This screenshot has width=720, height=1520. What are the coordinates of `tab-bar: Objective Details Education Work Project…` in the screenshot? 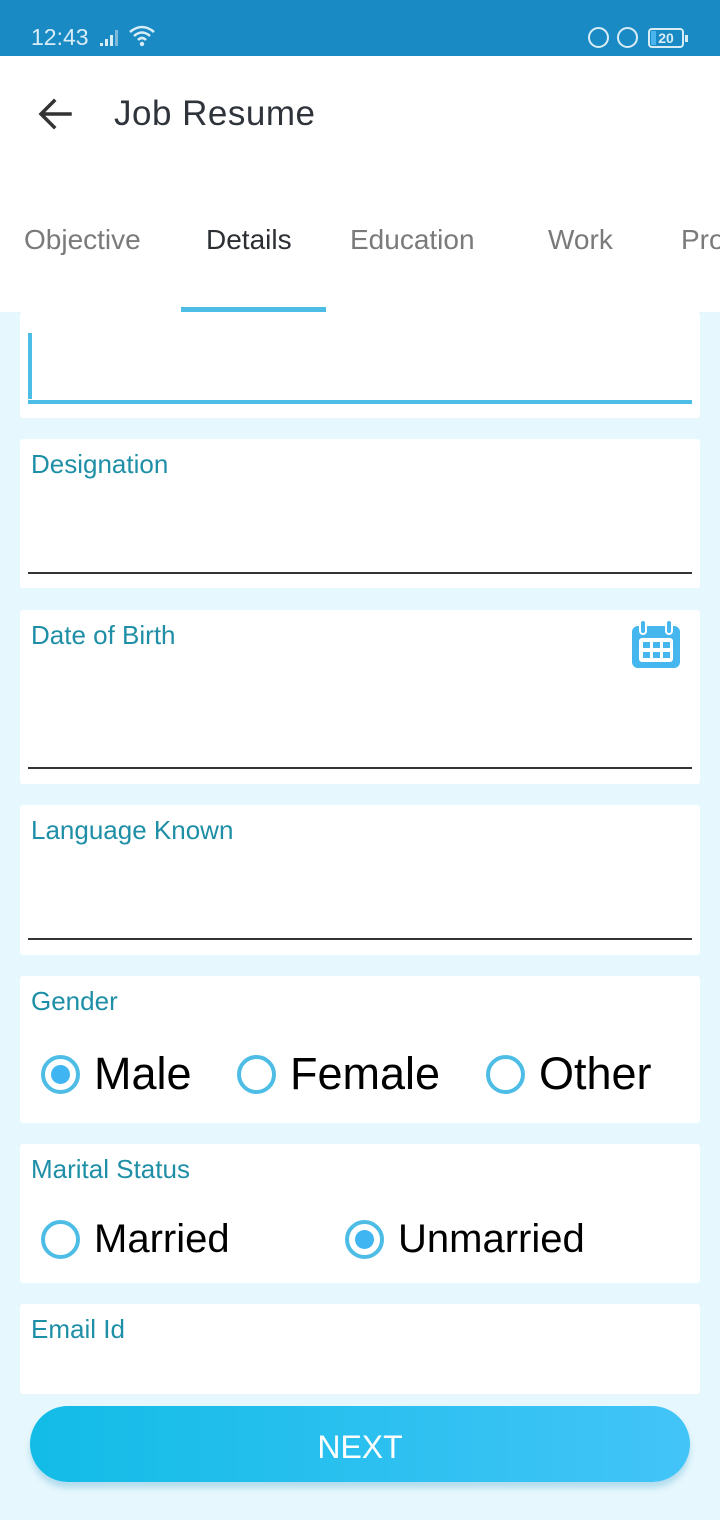 It's located at (360, 266).